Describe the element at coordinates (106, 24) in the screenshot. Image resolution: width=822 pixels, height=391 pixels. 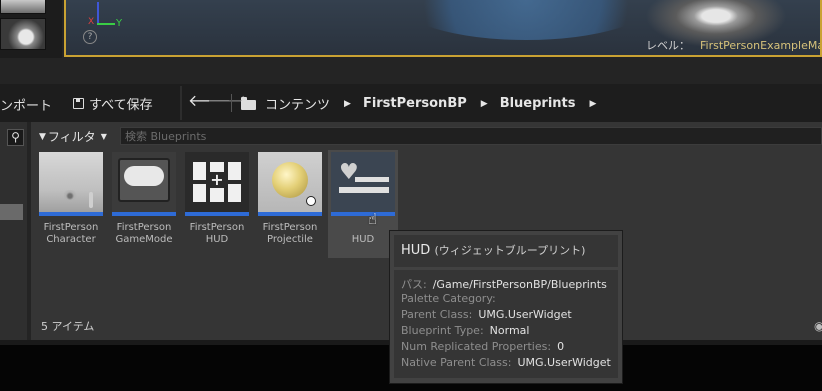
I see `axis-y-line` at that location.